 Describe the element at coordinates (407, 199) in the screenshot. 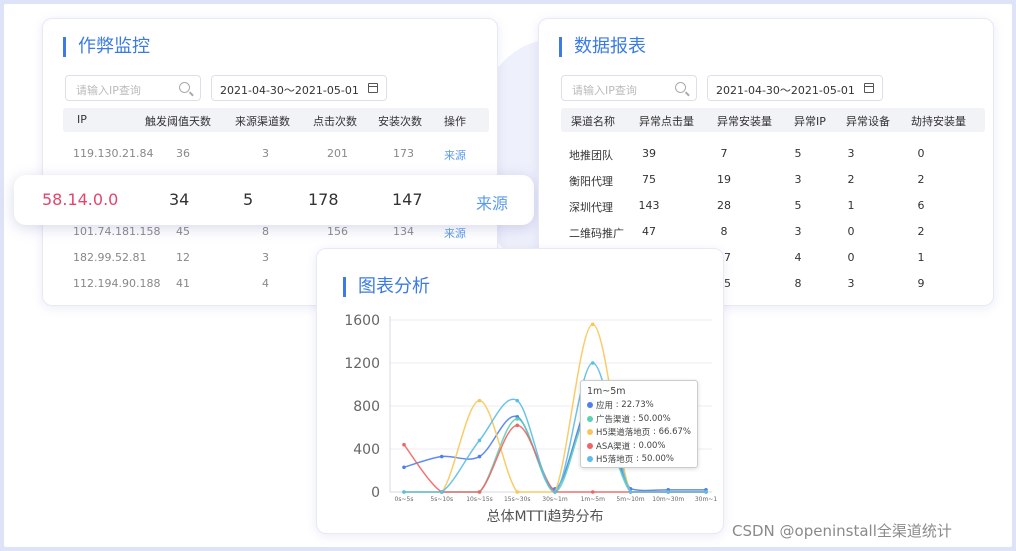

I see `highlight-installs: 147` at that location.